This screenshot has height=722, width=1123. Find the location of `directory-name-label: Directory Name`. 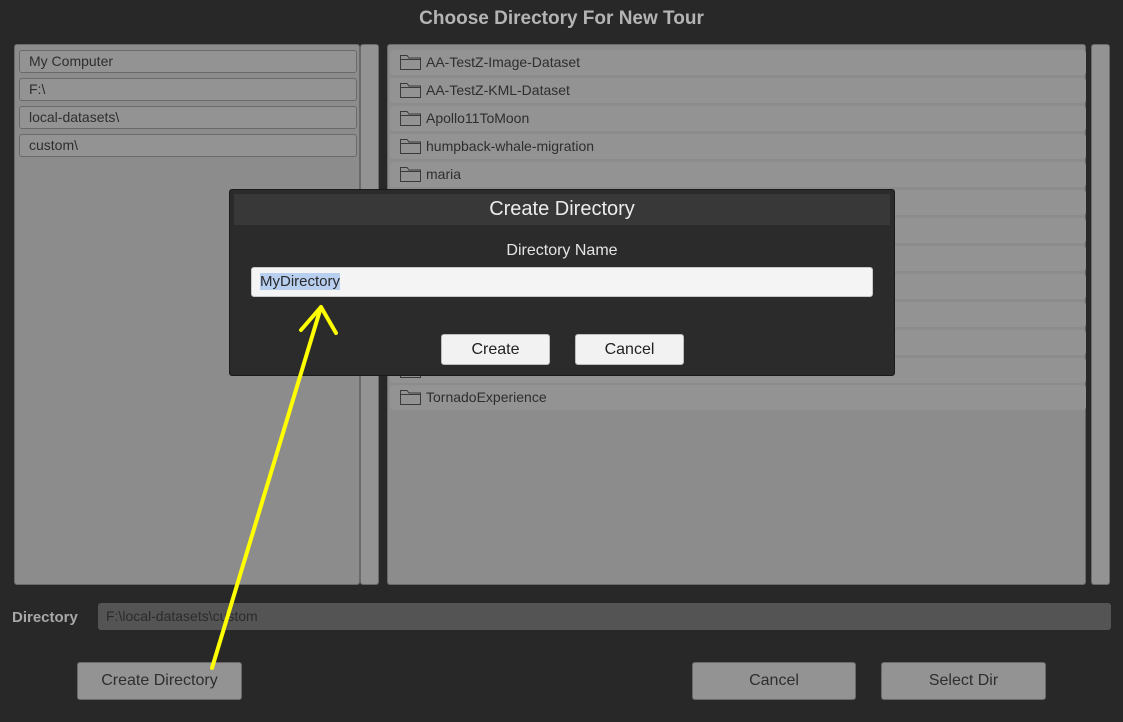

directory-name-label: Directory Name is located at coordinates (562, 250).